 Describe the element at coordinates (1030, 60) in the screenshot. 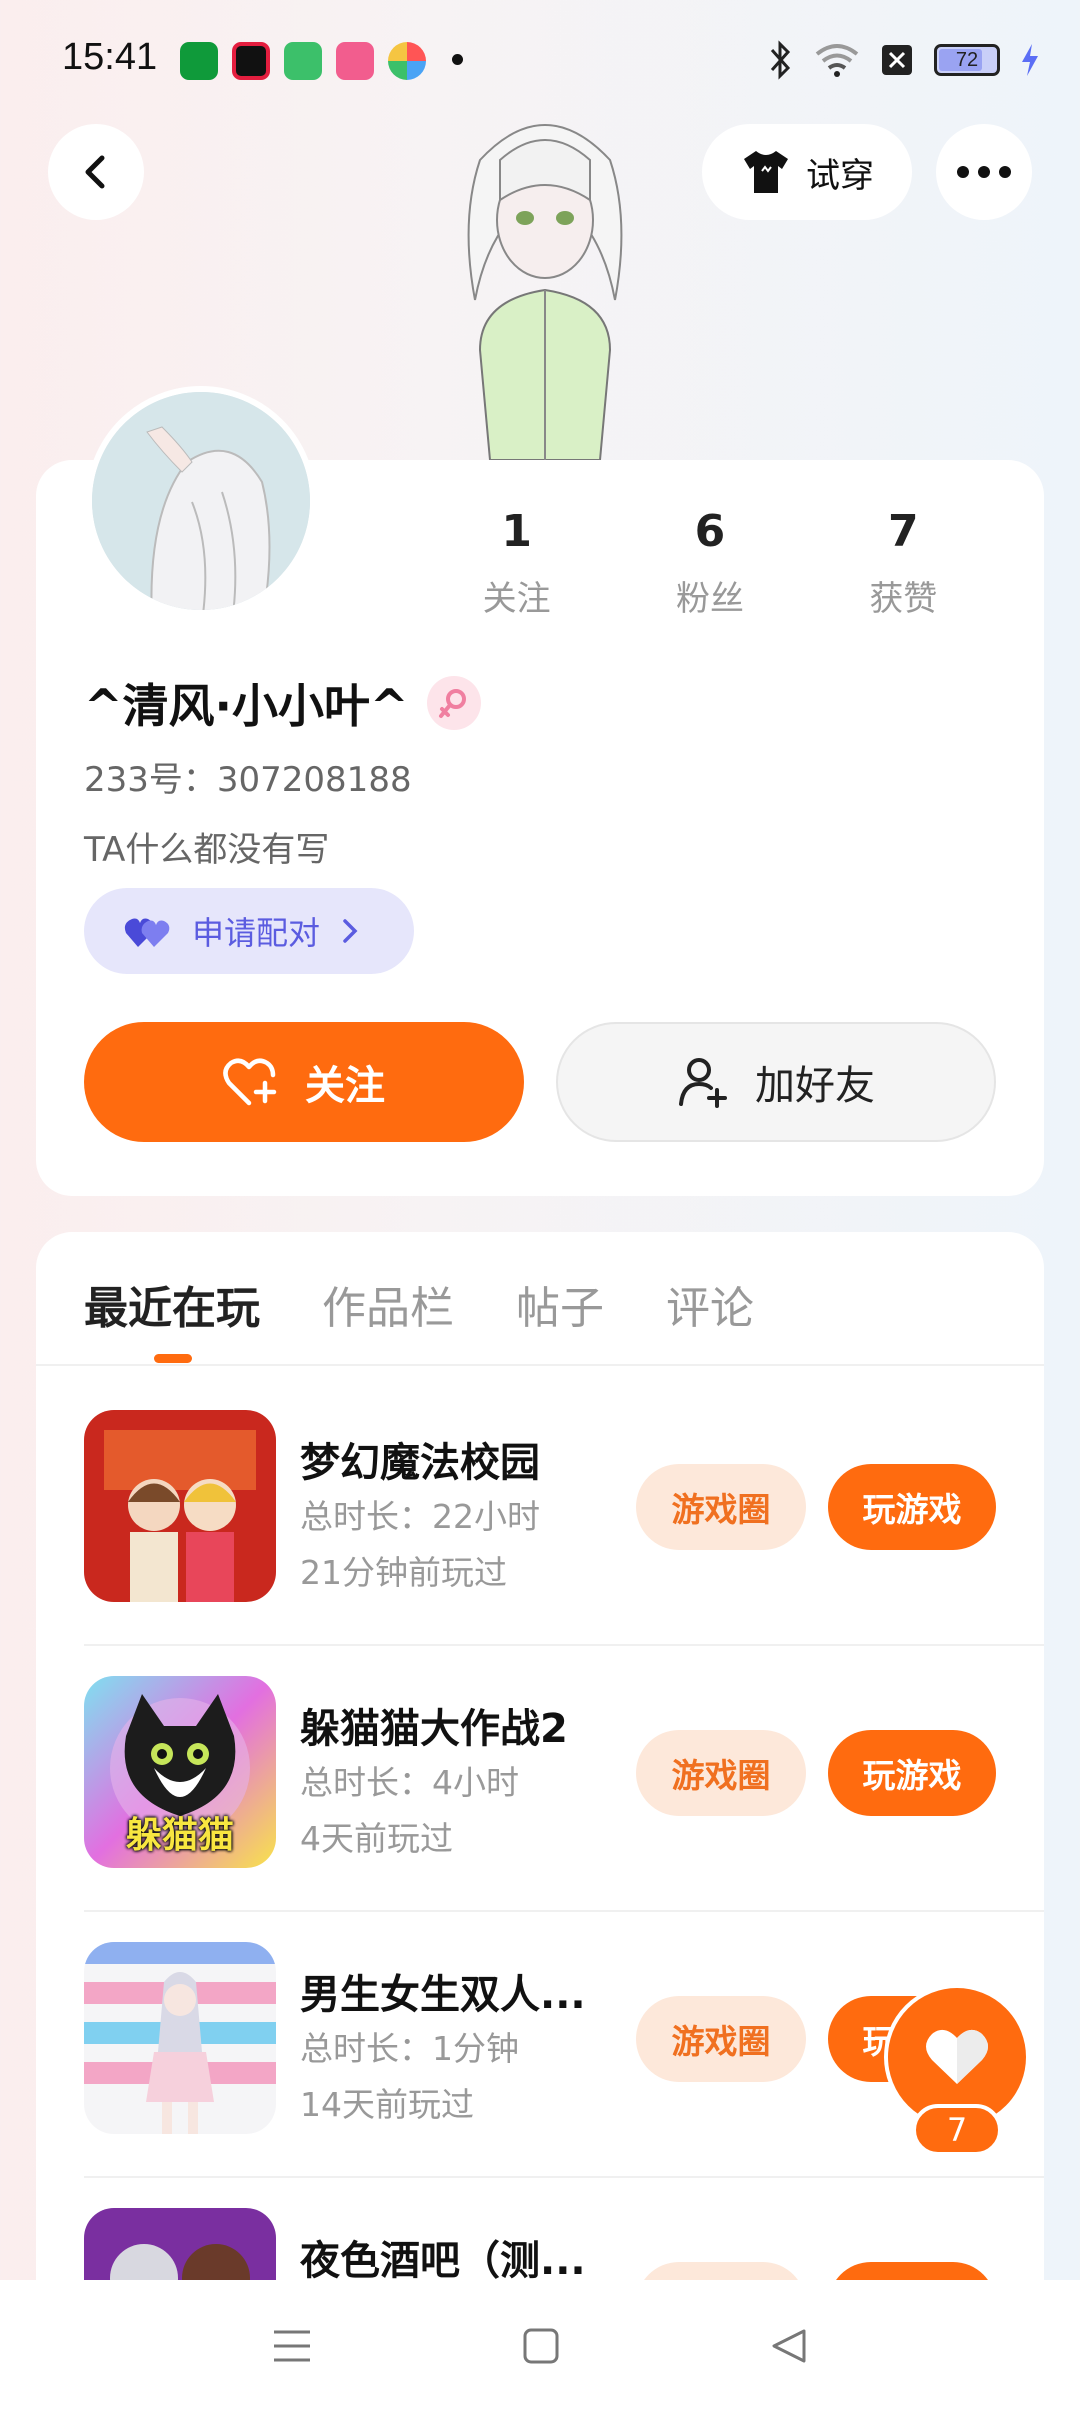

I see `charging-icon` at that location.